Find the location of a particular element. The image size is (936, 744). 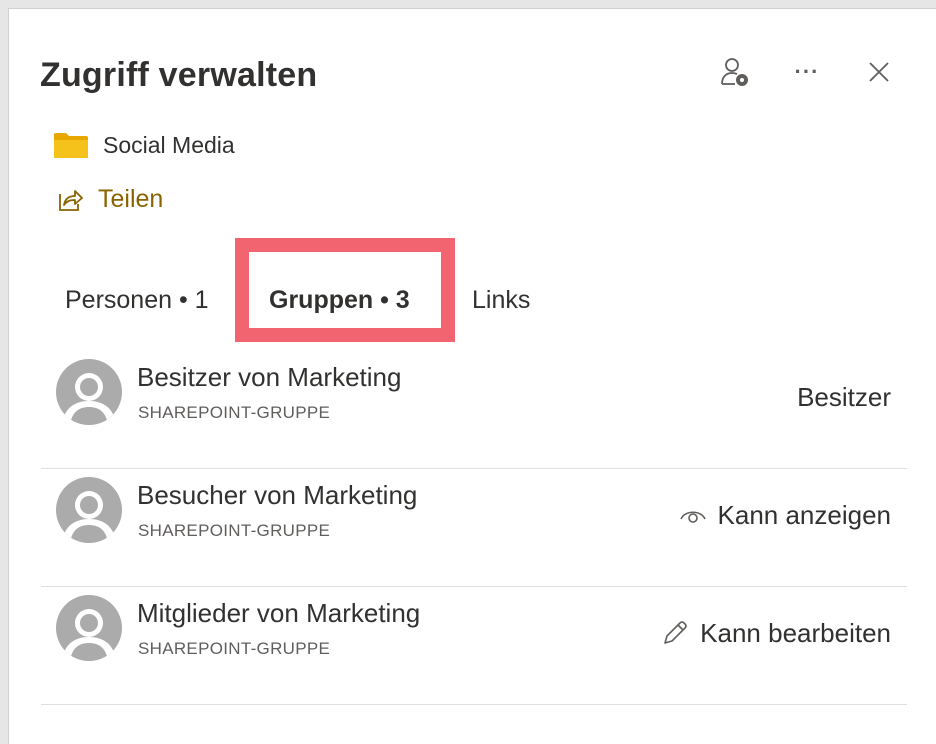

more-options-button: ··· is located at coordinates (807, 72).